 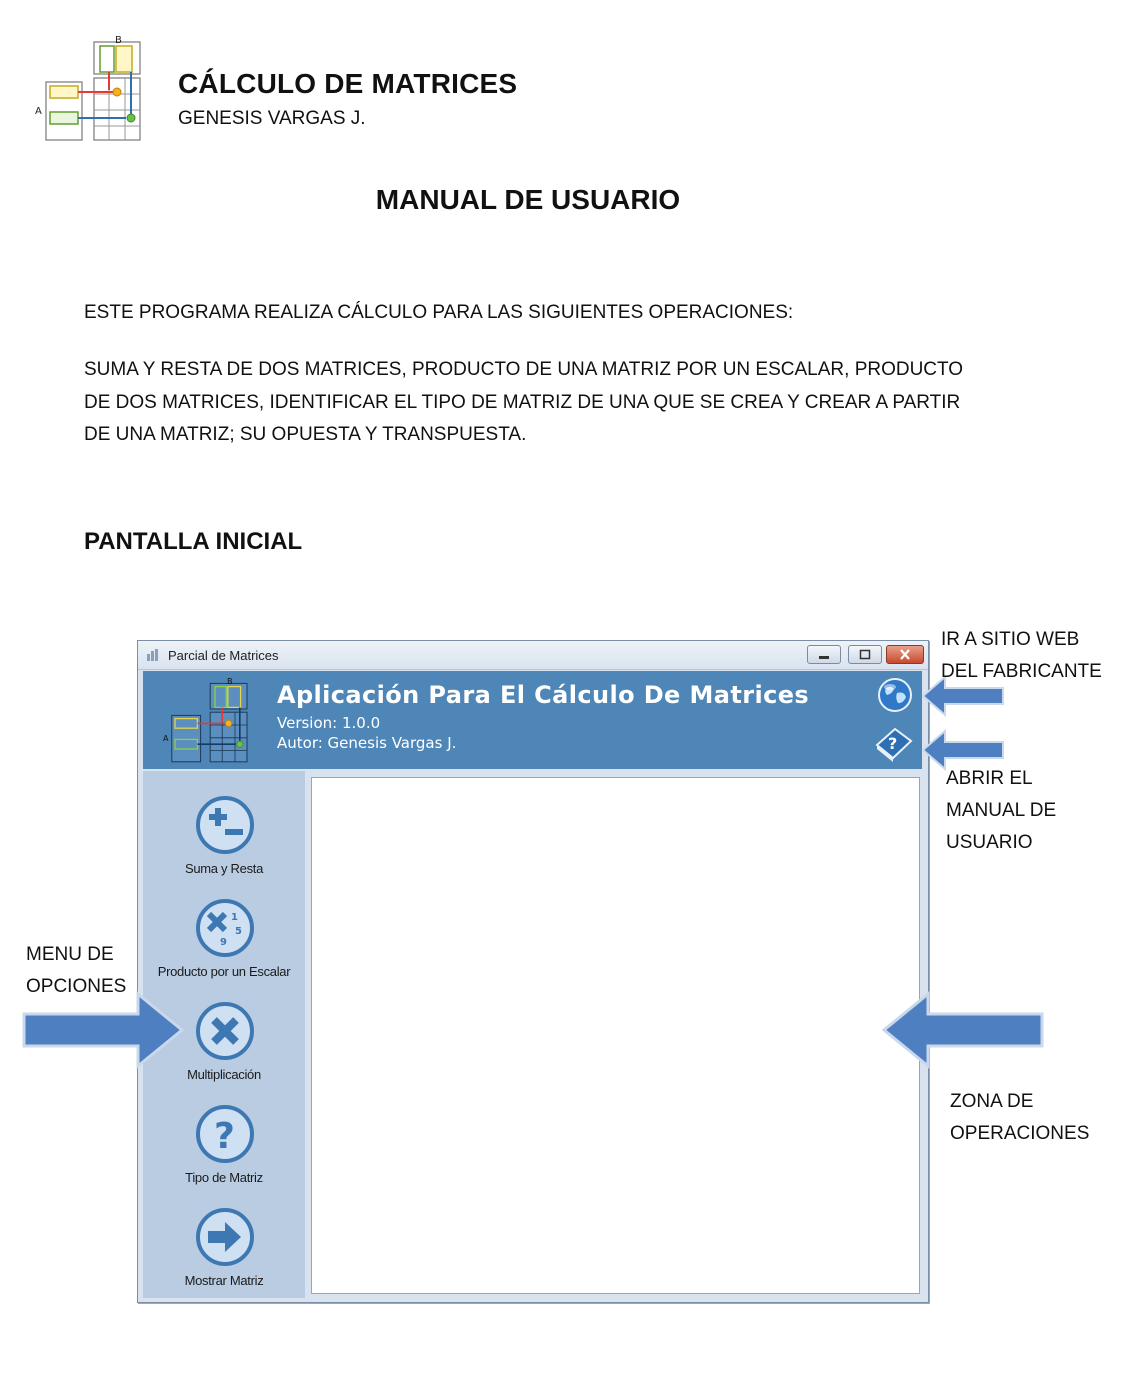 I want to click on menu-label: Suma y Resta, so click(x=224, y=868).